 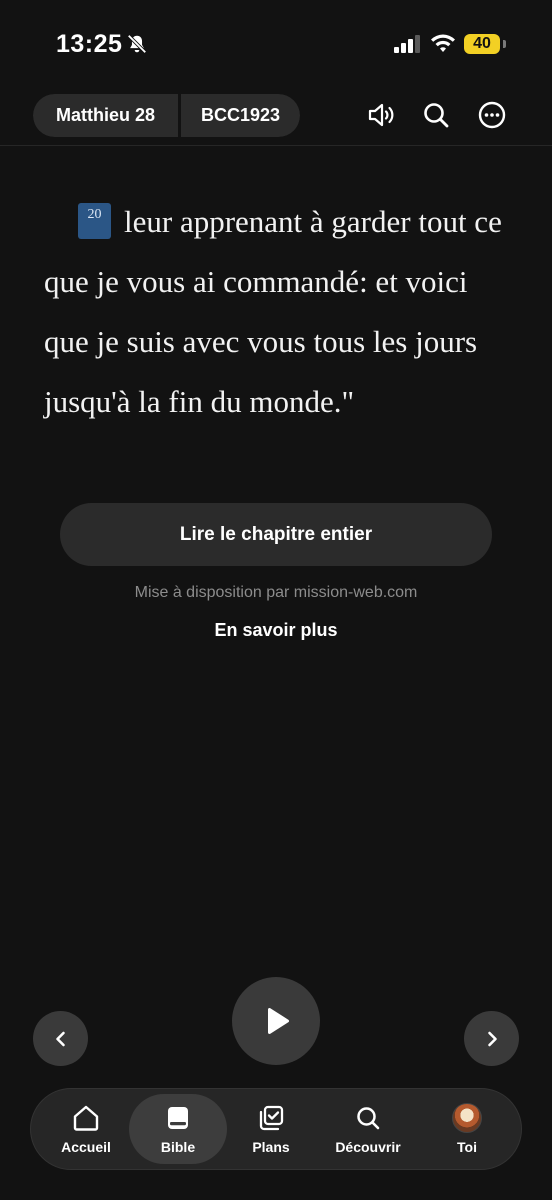 I want to click on reference-selector: Matthieu 28 BCC1923, so click(x=166, y=115).